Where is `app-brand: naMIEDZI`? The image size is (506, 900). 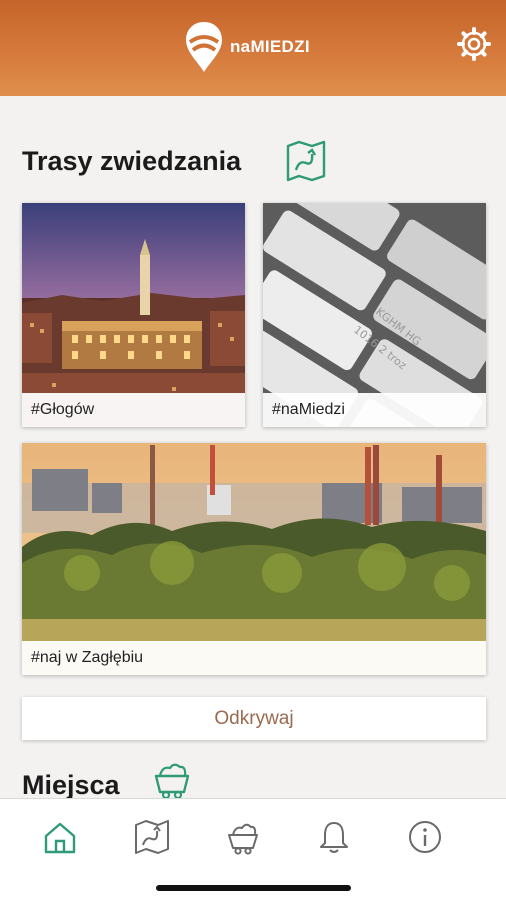 app-brand: naMIEDZI is located at coordinates (247, 47).